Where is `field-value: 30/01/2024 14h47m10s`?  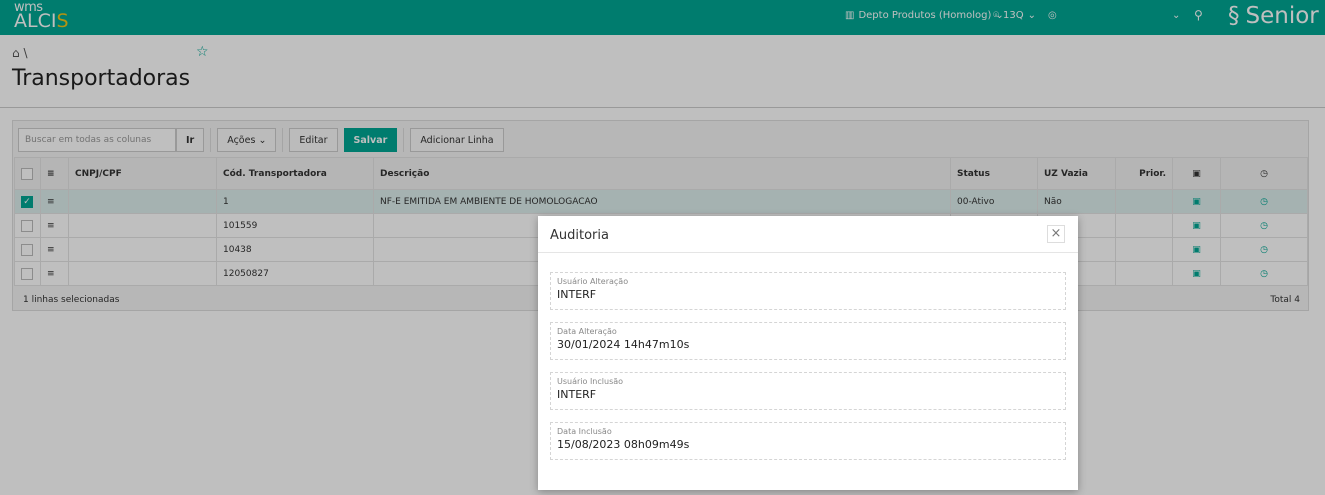
field-value: 30/01/2024 14h47m10s is located at coordinates (623, 344).